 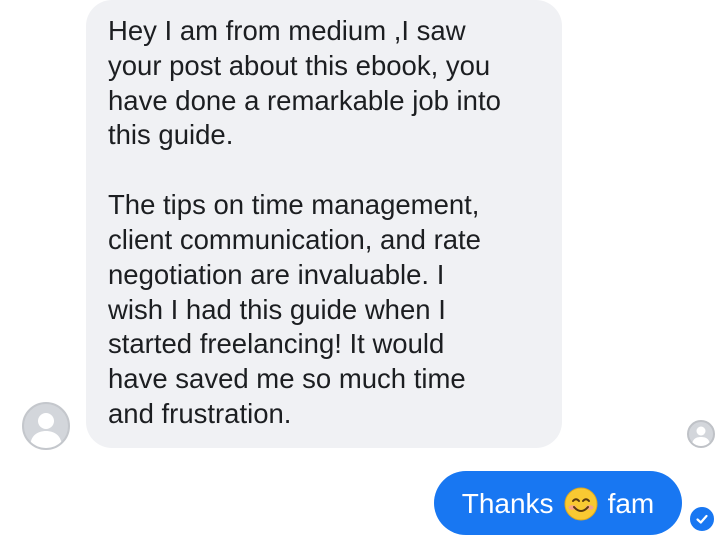 What do you see at coordinates (46, 426) in the screenshot?
I see `sender-avatar-icon` at bounding box center [46, 426].